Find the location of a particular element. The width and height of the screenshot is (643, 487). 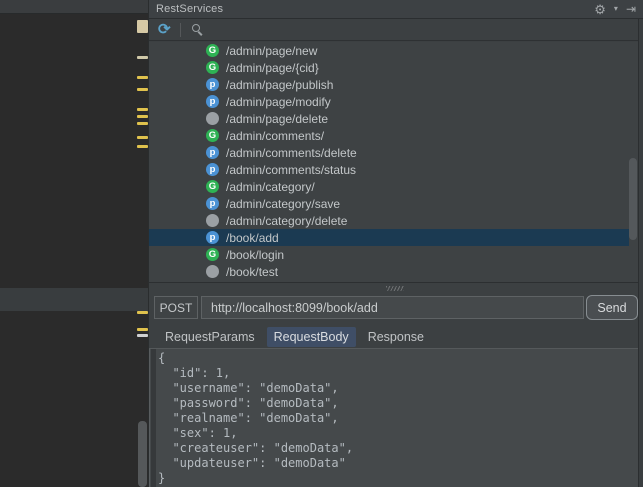

endpoint-path: /admin/page/new is located at coordinates (272, 50).